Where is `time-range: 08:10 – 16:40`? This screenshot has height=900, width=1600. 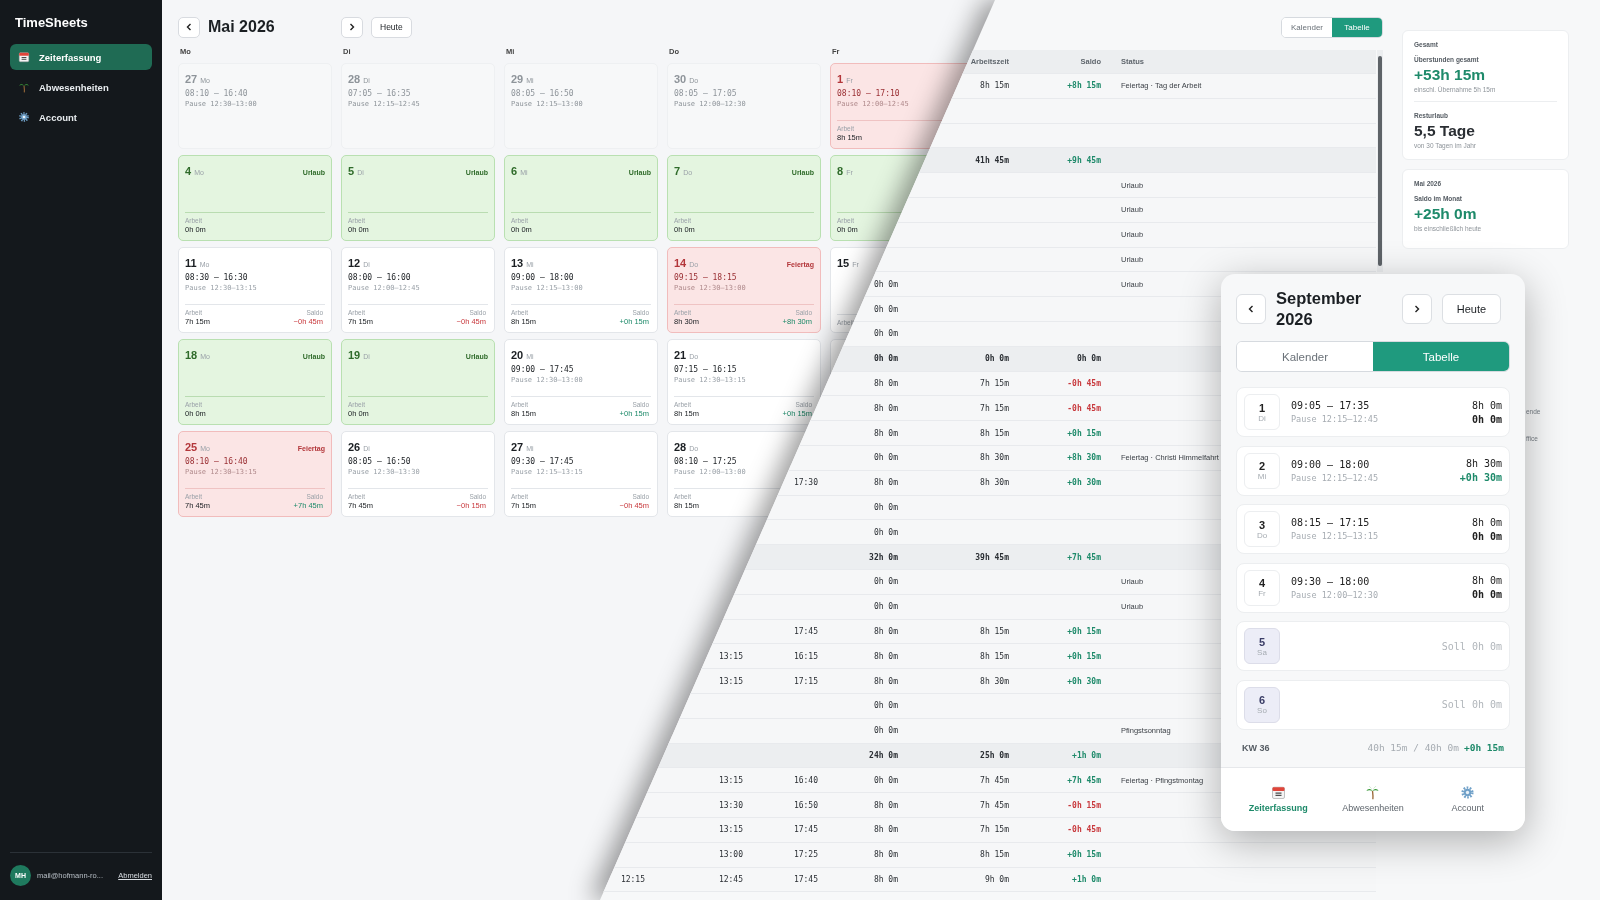
time-range: 08:10 – 16:40 is located at coordinates (217, 93).